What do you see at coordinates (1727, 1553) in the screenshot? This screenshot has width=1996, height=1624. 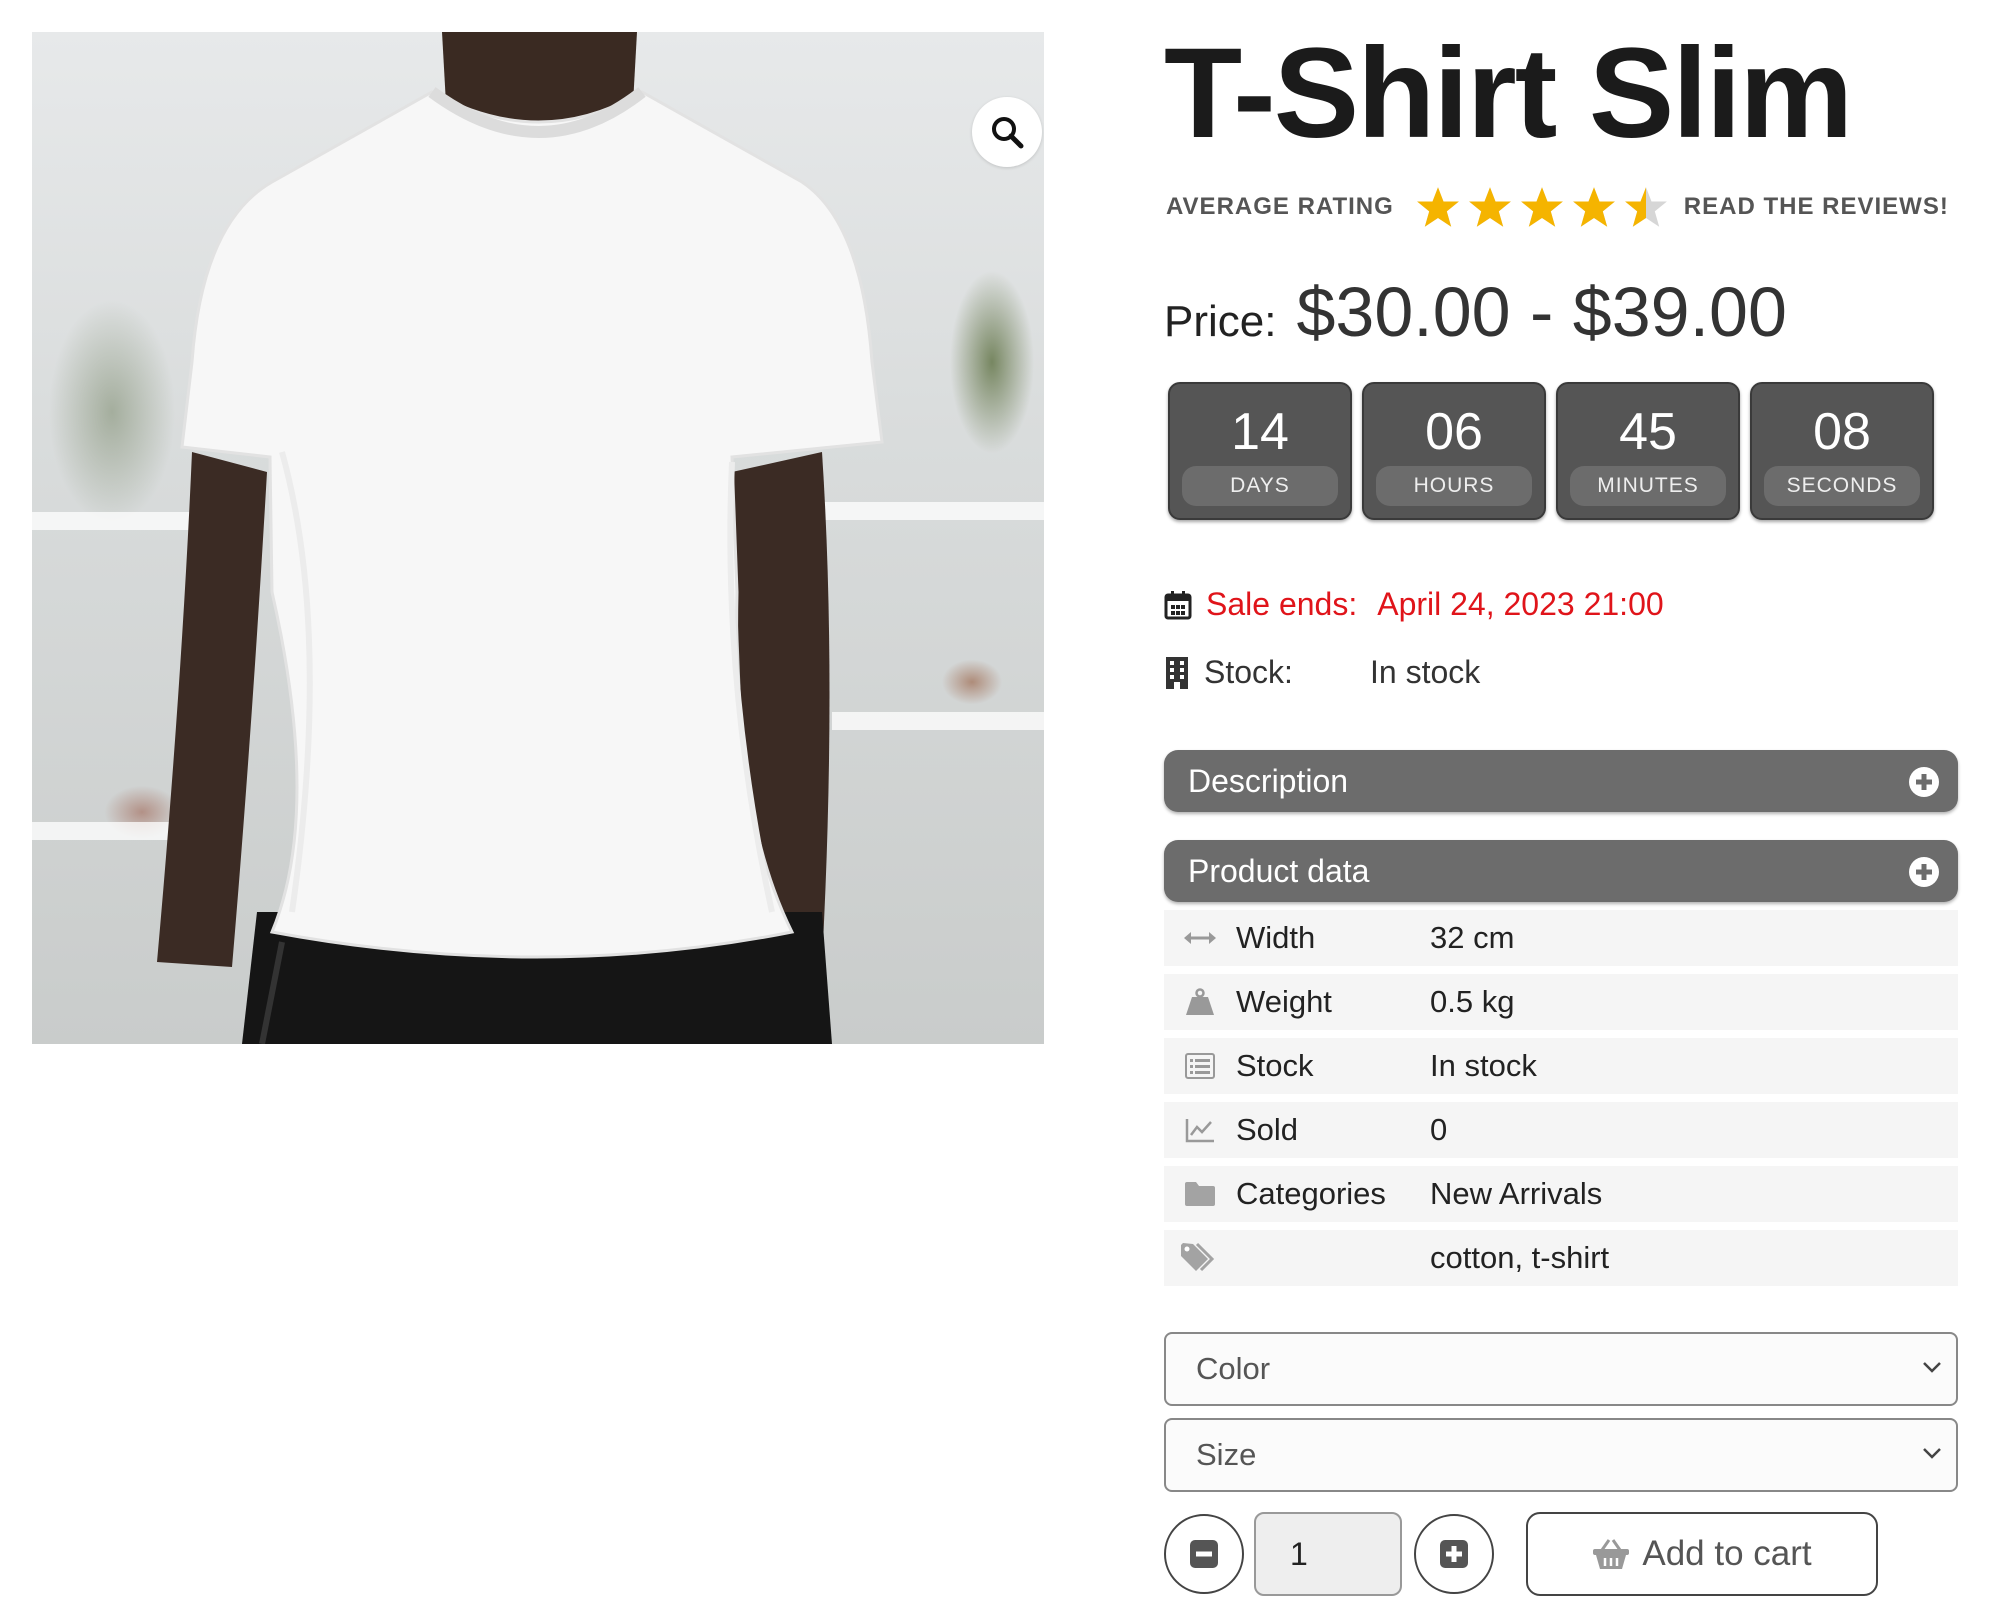 I see `add-to-cart-label: Add to cart` at bounding box center [1727, 1553].